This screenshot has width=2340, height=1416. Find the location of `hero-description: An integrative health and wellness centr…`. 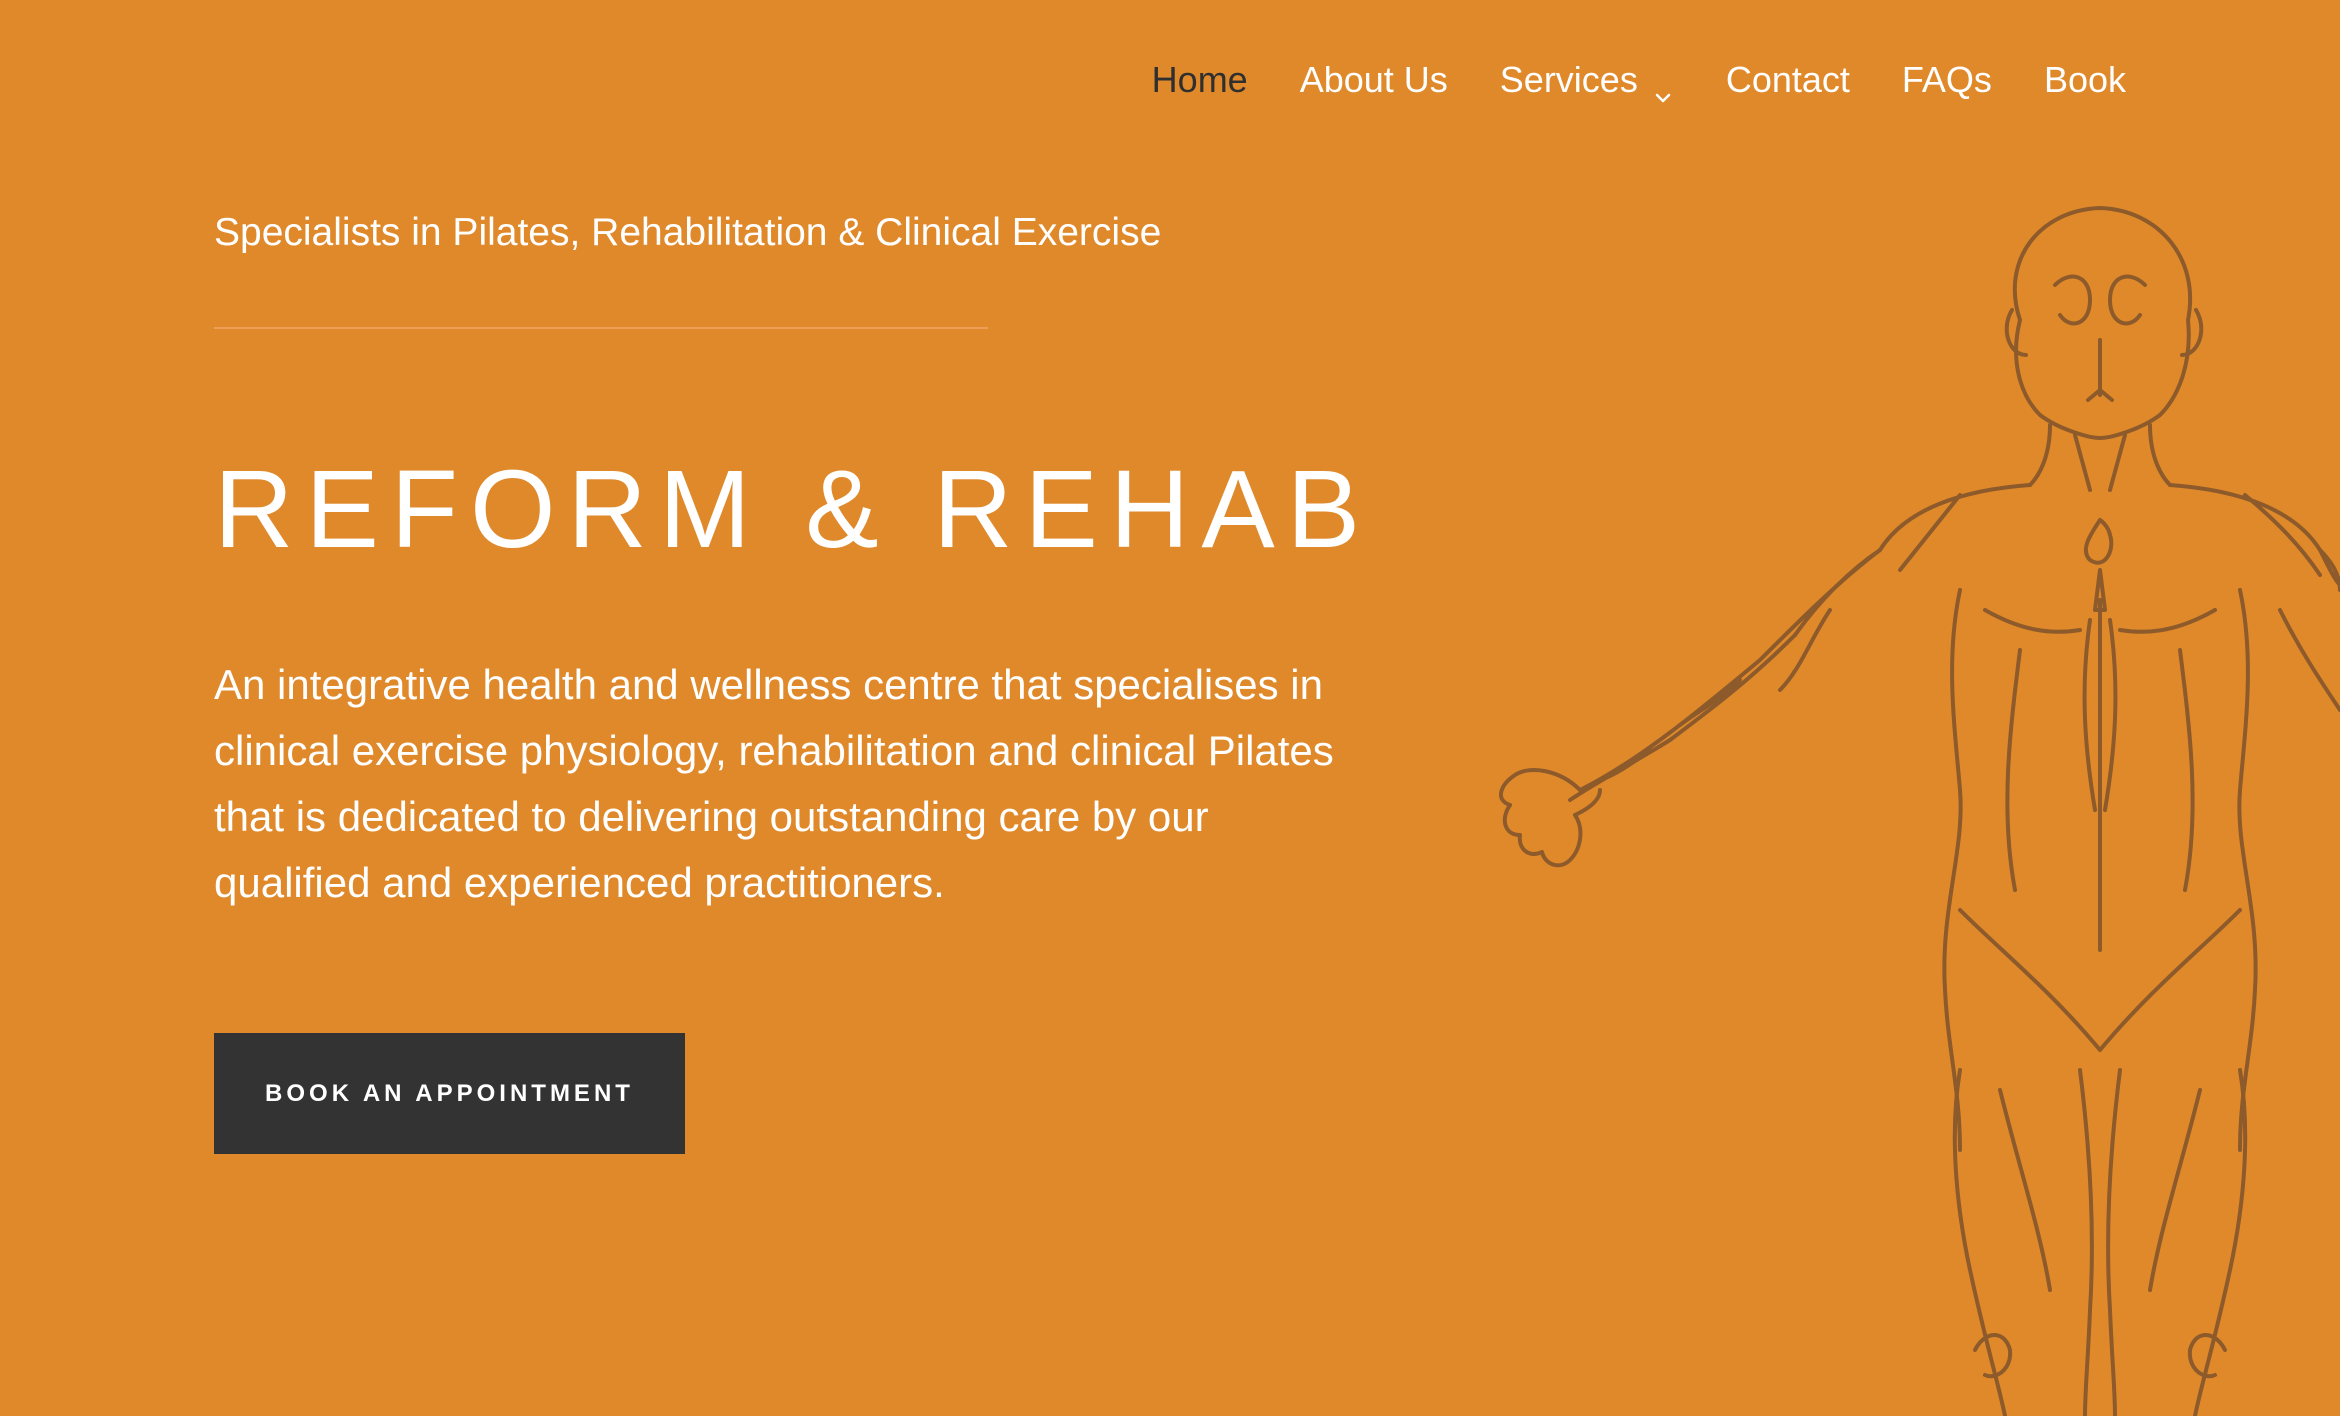

hero-description: An integrative health and wellness centr… is located at coordinates (774, 783).